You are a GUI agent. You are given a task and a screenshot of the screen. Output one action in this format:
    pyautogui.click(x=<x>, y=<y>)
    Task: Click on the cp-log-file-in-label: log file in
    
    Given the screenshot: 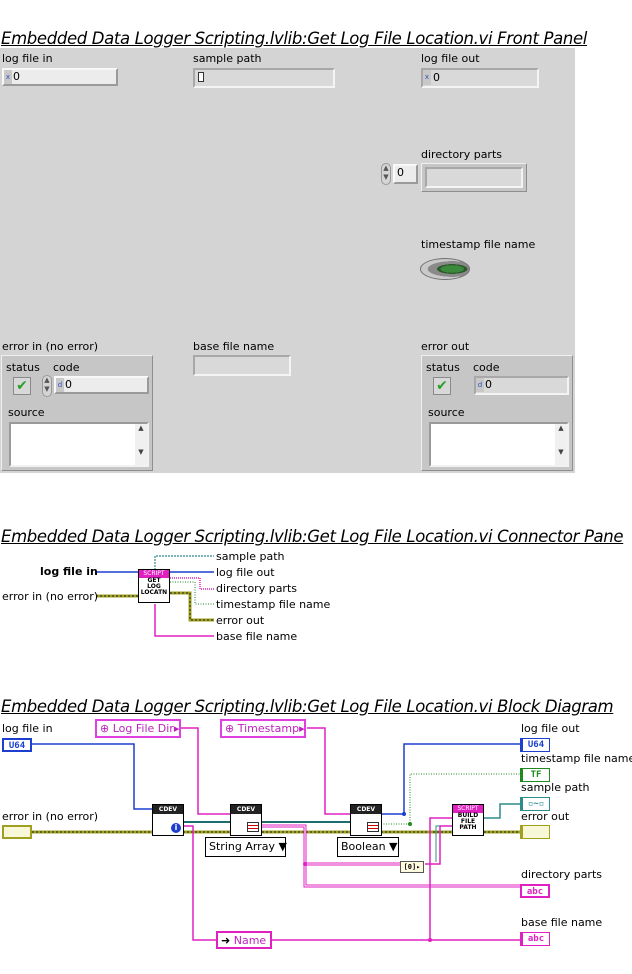 What is the action you would take?
    pyautogui.click(x=69, y=571)
    